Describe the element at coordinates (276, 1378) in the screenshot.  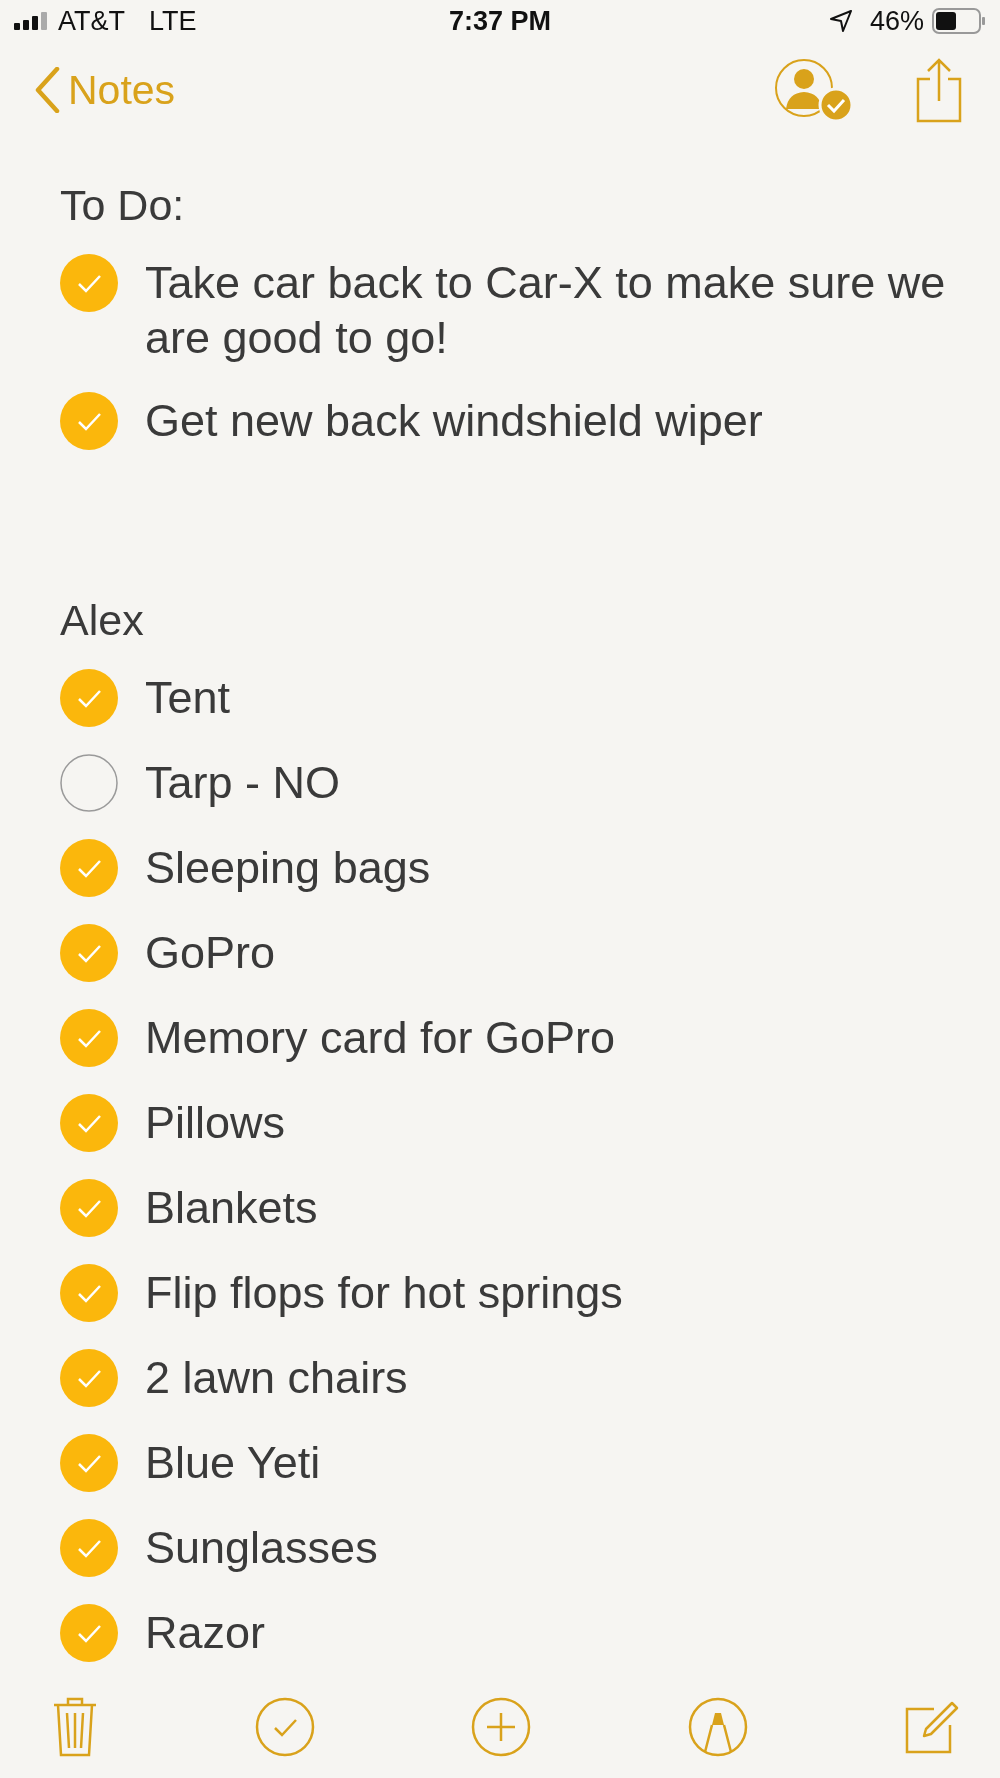
I see `checklist-item-text: 2 lawn chairs` at that location.